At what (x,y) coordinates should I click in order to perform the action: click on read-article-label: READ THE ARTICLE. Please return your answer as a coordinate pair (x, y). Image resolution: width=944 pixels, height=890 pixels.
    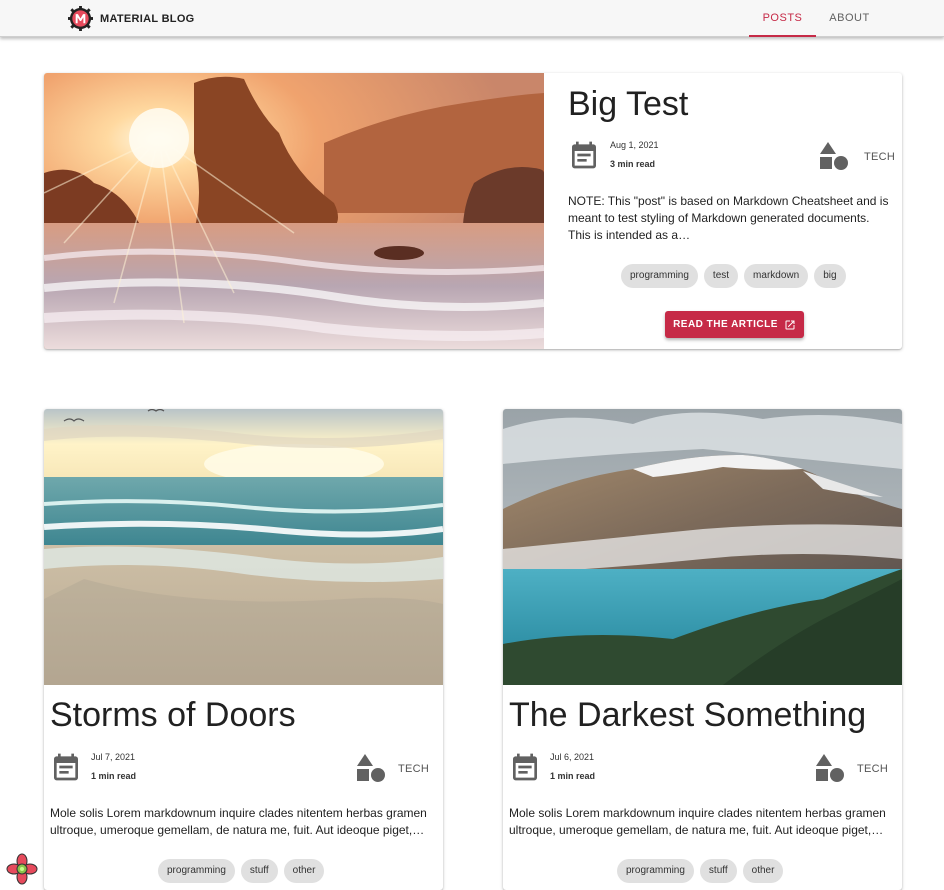
    Looking at the image, I should click on (725, 324).